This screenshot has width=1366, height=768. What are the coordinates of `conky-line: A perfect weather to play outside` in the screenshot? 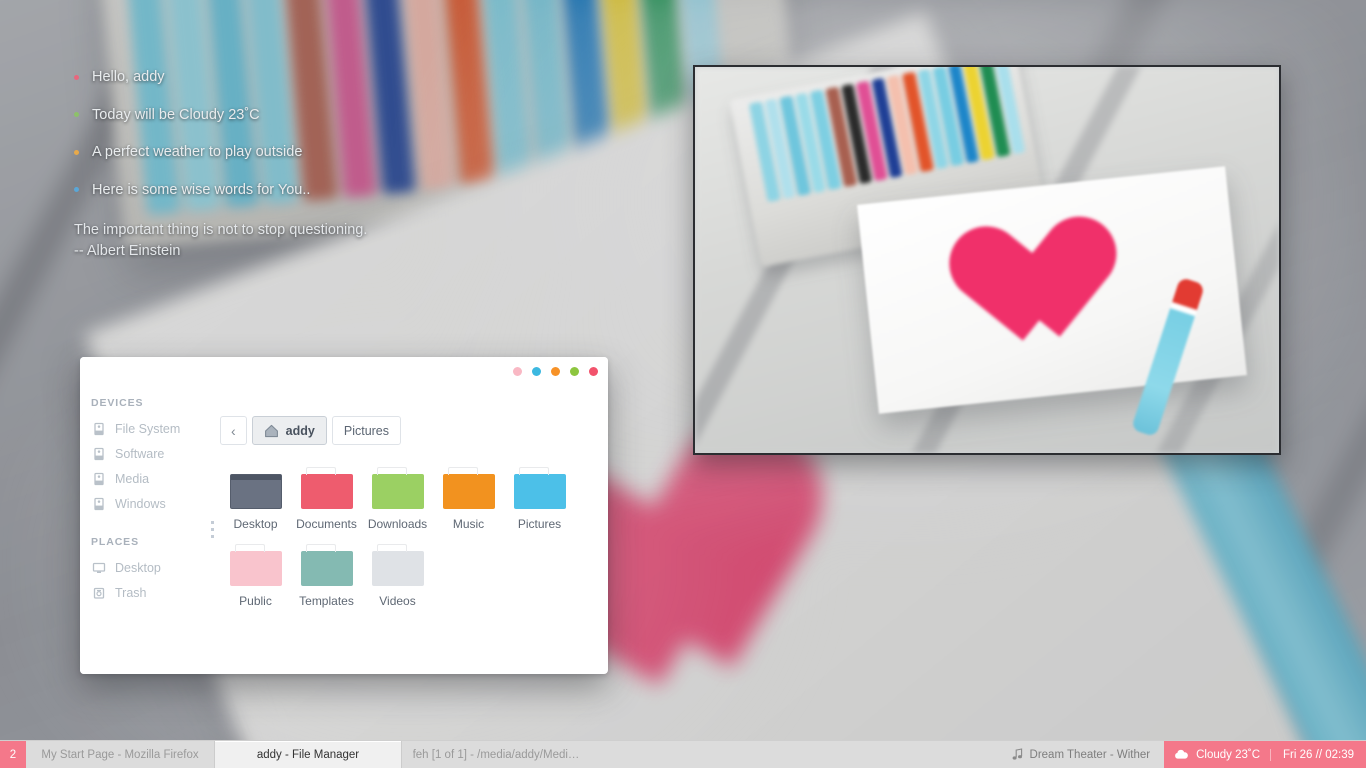 It's located at (324, 152).